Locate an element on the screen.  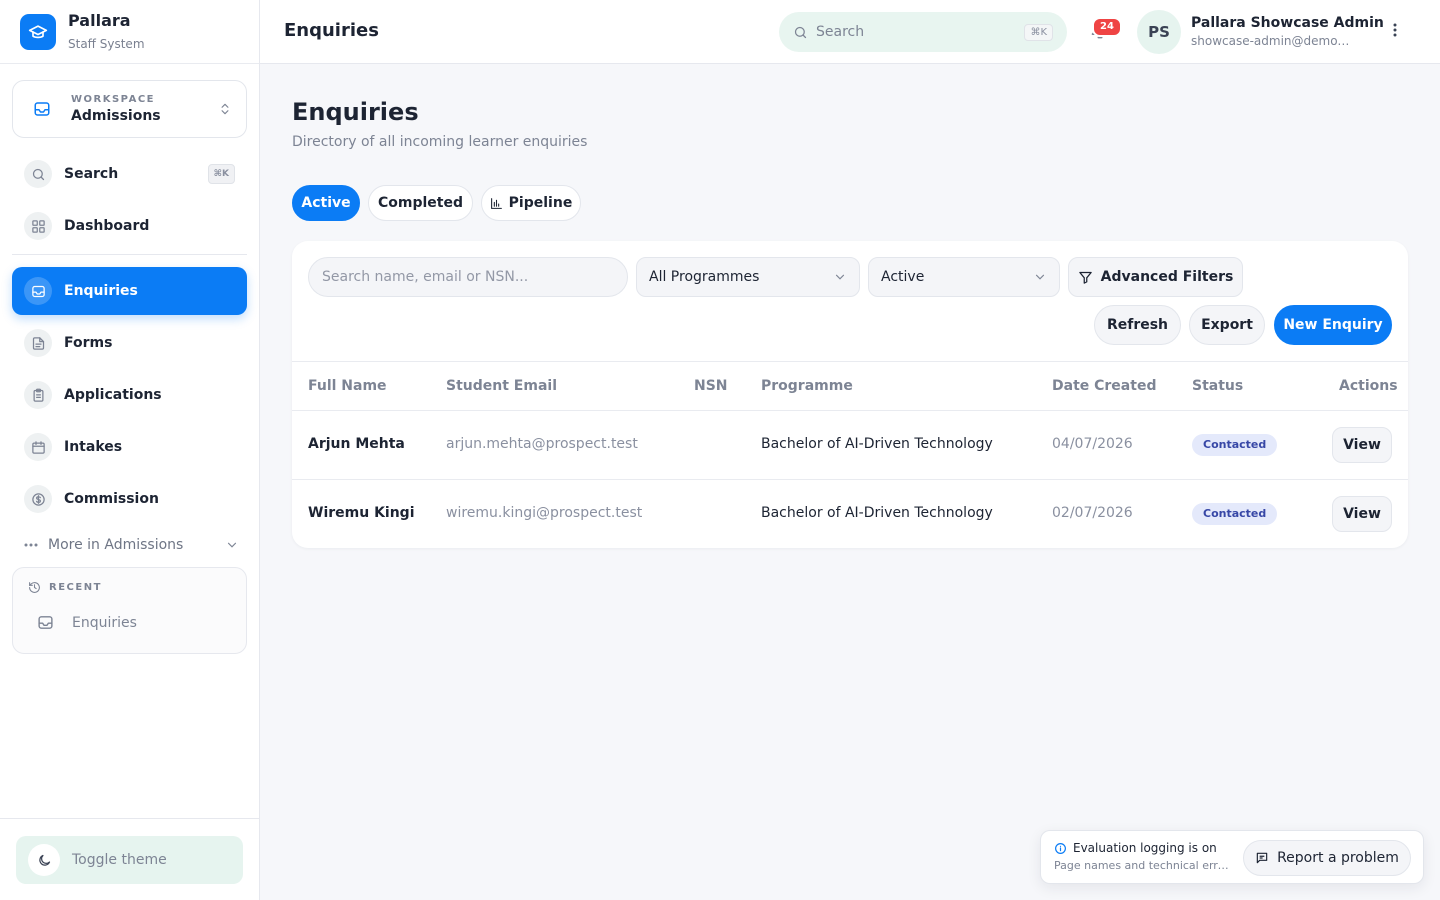
column-header: Full Name is located at coordinates (347, 386).